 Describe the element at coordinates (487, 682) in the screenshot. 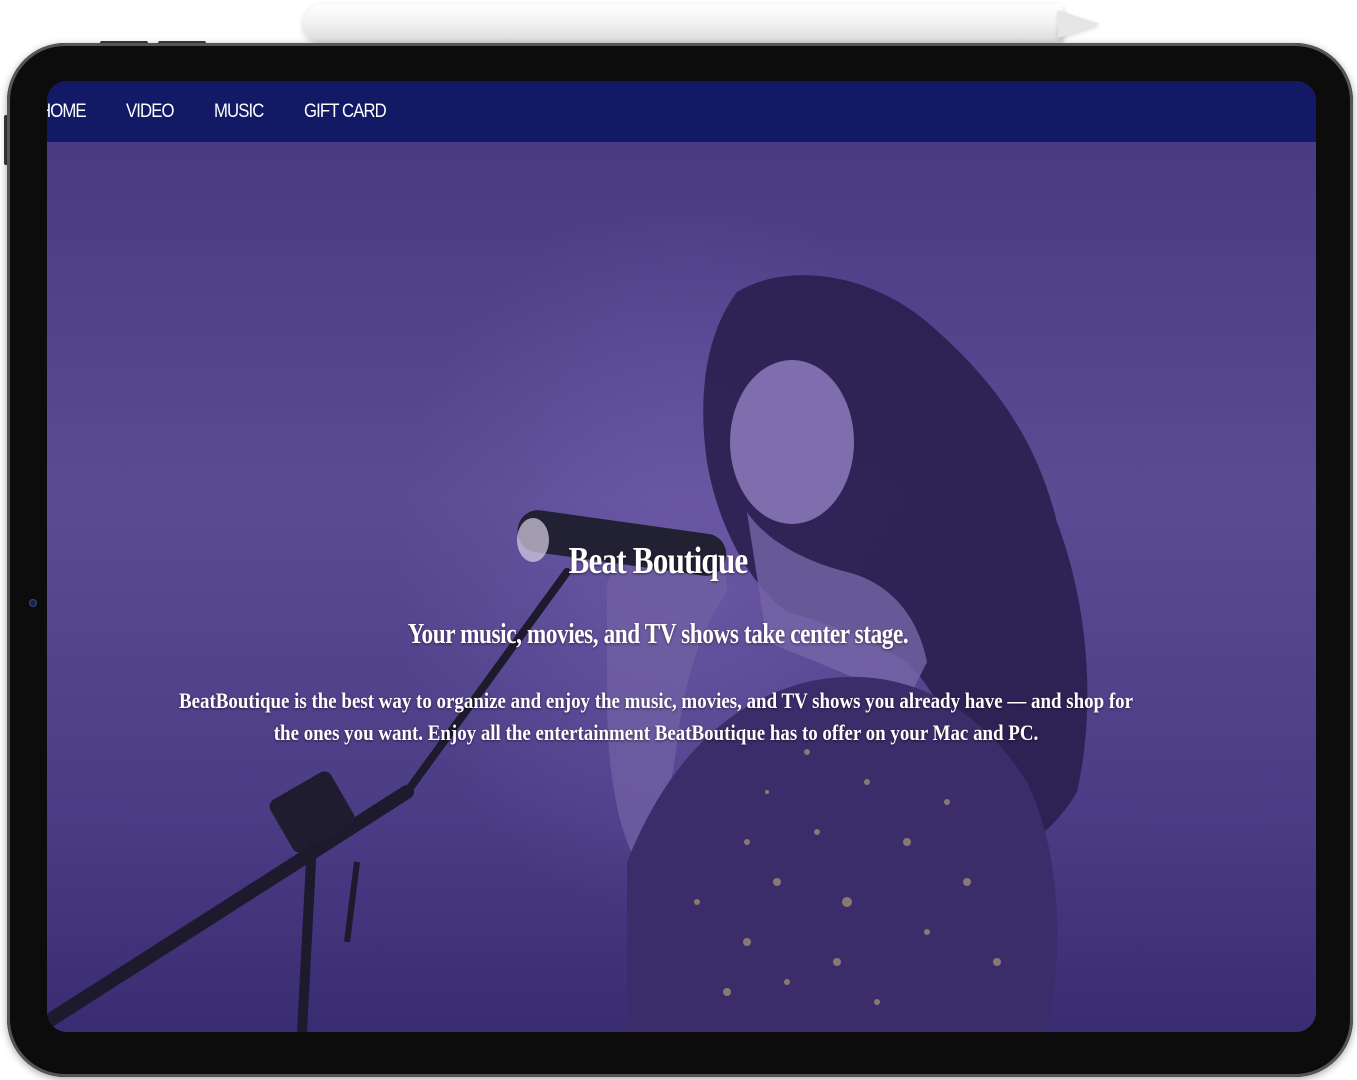

I see `mic-stand-arm` at that location.